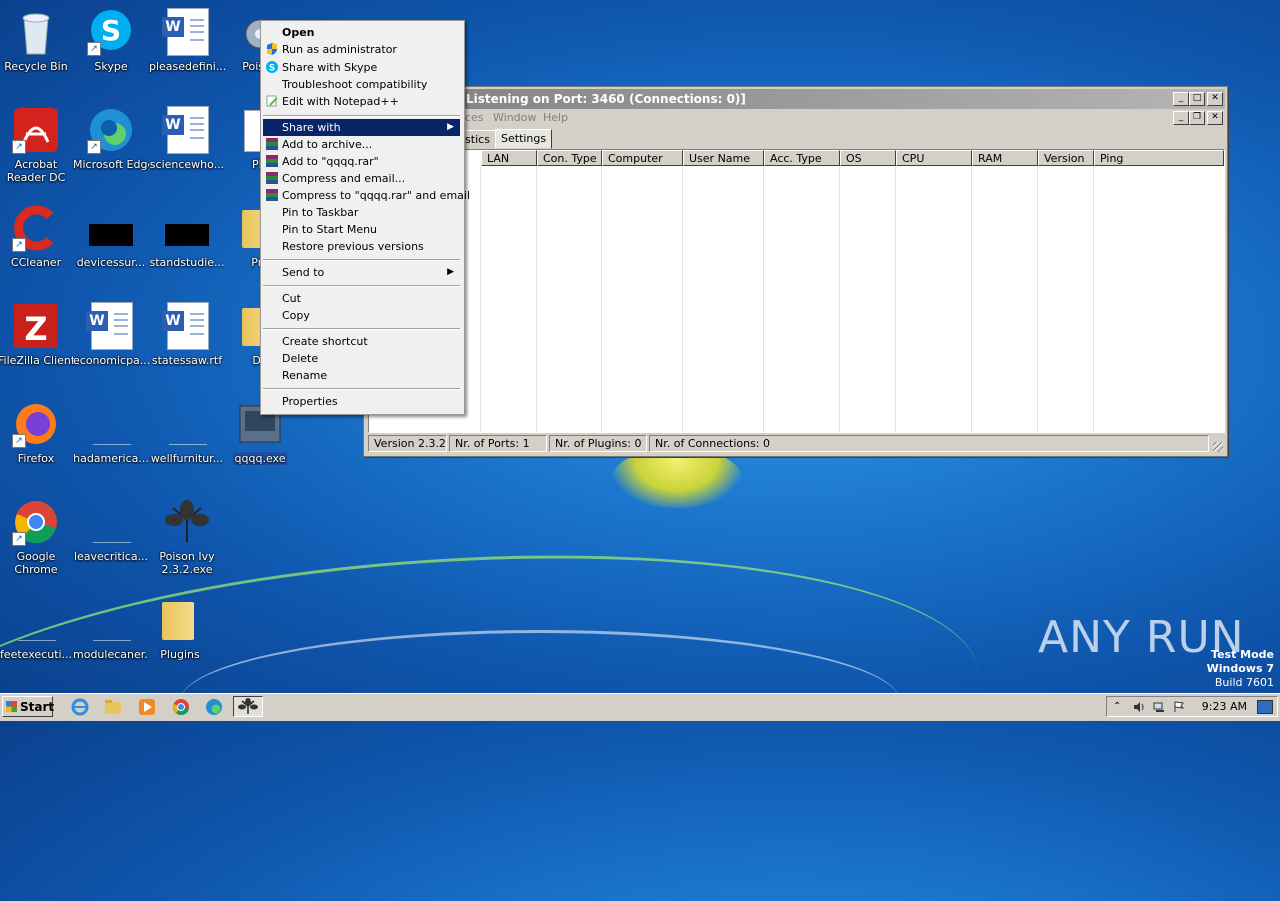 This screenshot has width=1280, height=901. Describe the element at coordinates (361, 84) in the screenshot. I see `menu-item-troubleshoot: Troubleshoot compatibility` at that location.